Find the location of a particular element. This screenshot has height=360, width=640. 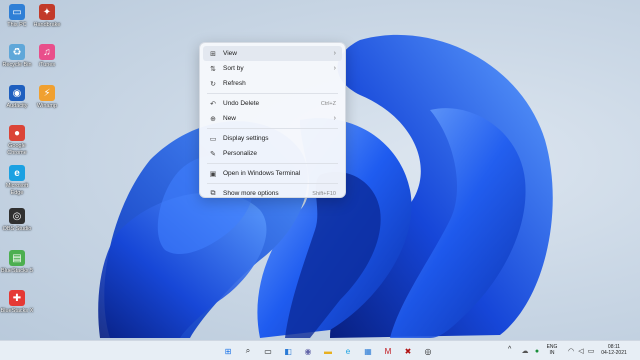

desktop-icon: ⚡ Winamp is located at coordinates (47, 97).